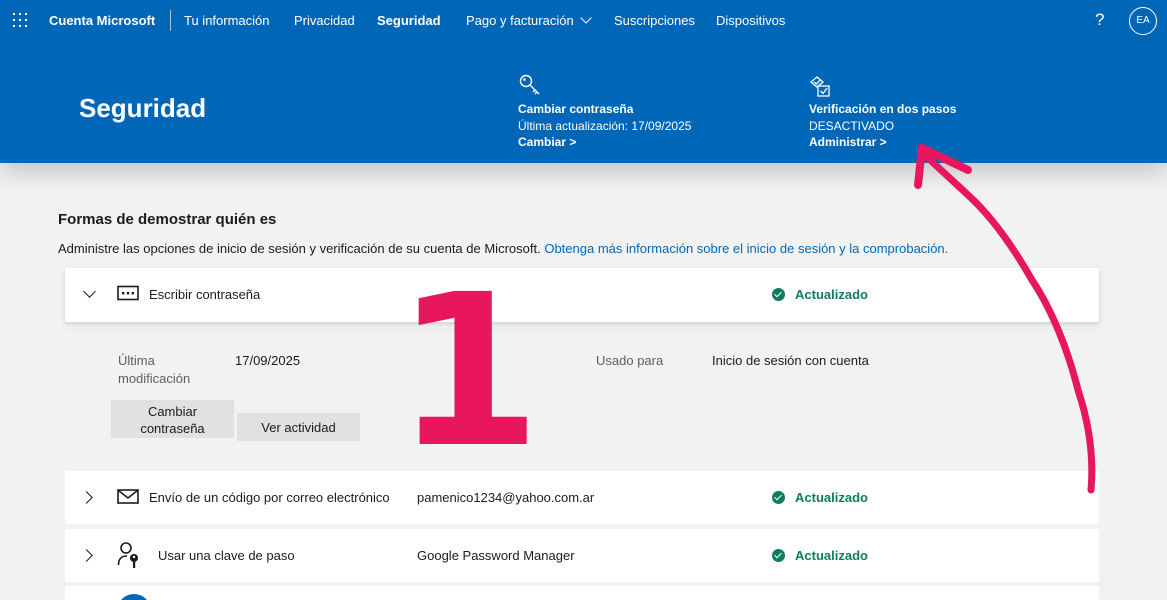 This screenshot has width=1167, height=600. What do you see at coordinates (102, 20) in the screenshot?
I see `brand-link: Cuenta Microsoft` at bounding box center [102, 20].